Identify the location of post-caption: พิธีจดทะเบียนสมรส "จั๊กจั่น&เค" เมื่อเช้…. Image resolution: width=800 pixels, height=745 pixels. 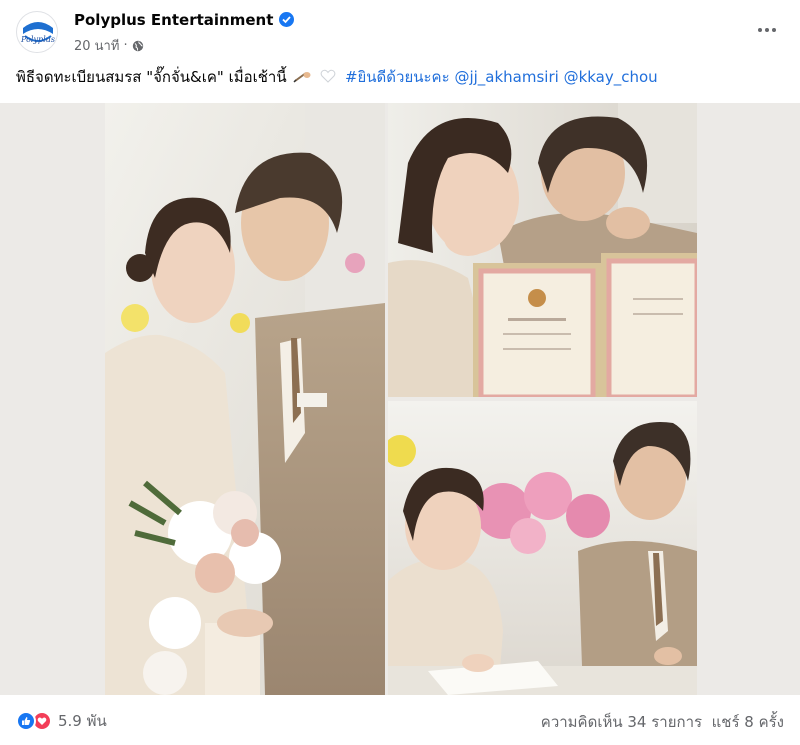
(401, 77).